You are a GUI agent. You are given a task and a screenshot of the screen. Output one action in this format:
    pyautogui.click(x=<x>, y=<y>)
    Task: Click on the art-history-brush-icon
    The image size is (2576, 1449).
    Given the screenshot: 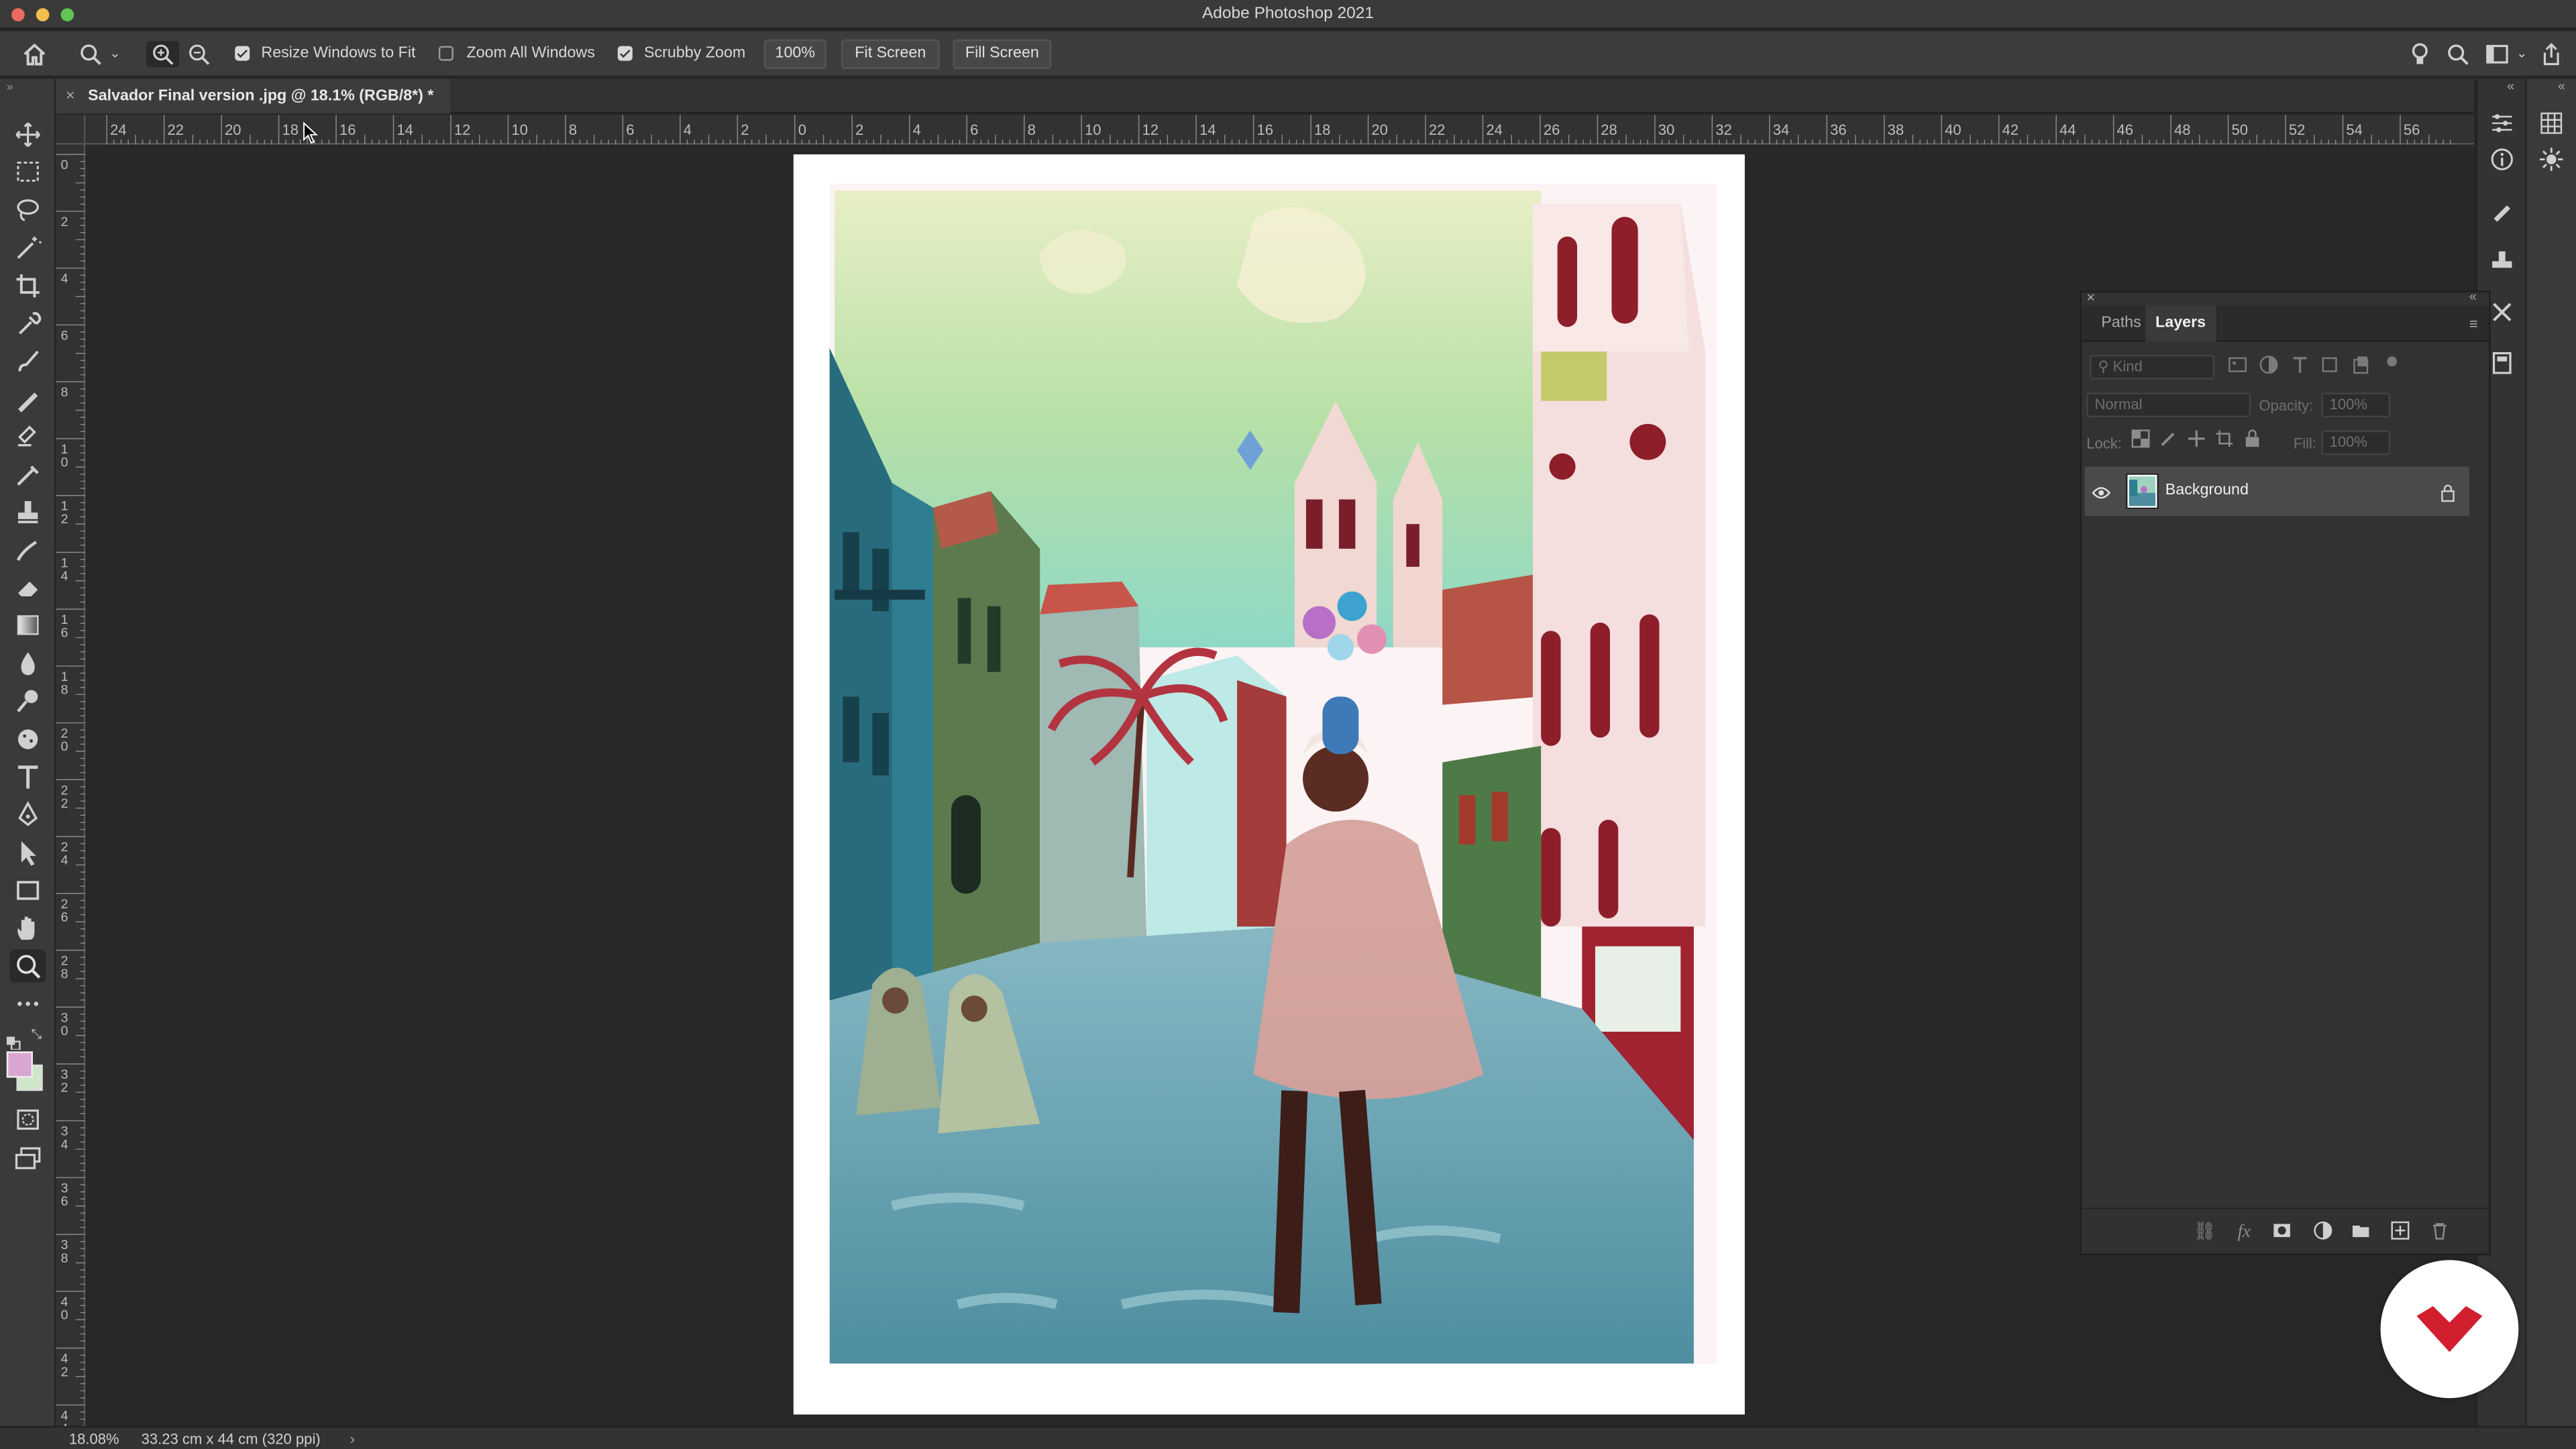 What is the action you would take?
    pyautogui.click(x=28, y=550)
    